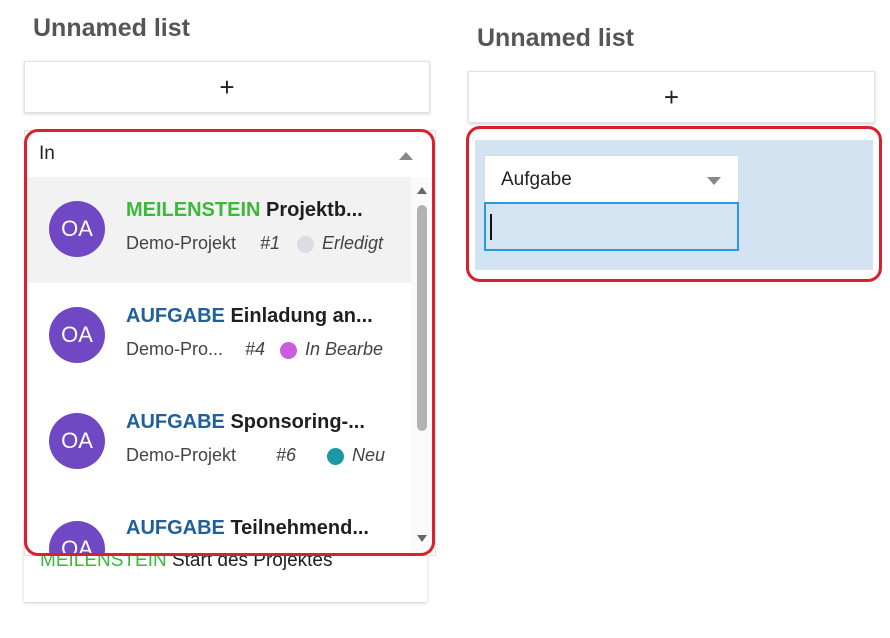 This screenshot has height=638, width=890. I want to click on item-number: #6, so click(286, 455).